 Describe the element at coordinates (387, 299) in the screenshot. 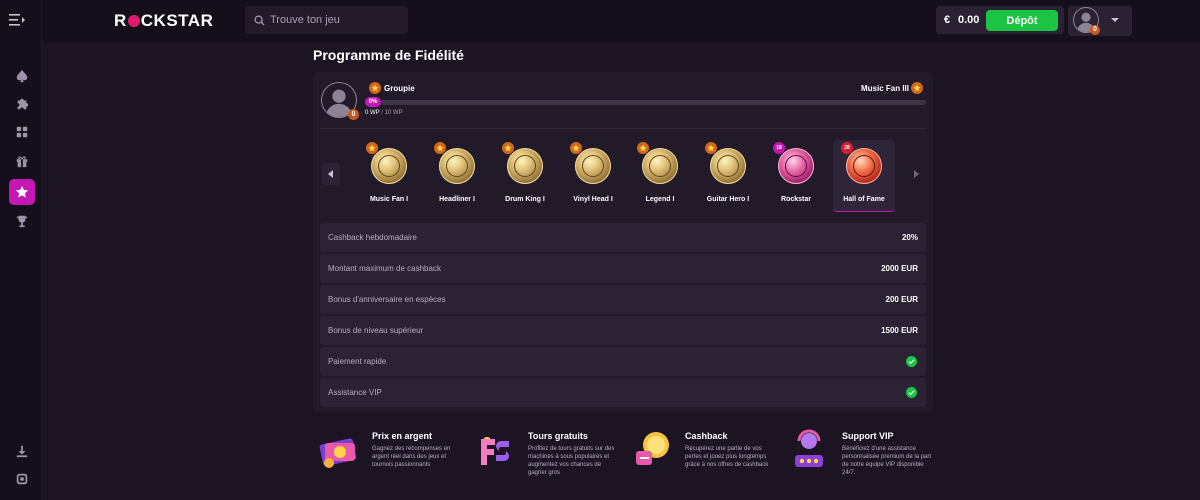

I see `benefit-label: Bonus d'anniversaire en espèces` at that location.